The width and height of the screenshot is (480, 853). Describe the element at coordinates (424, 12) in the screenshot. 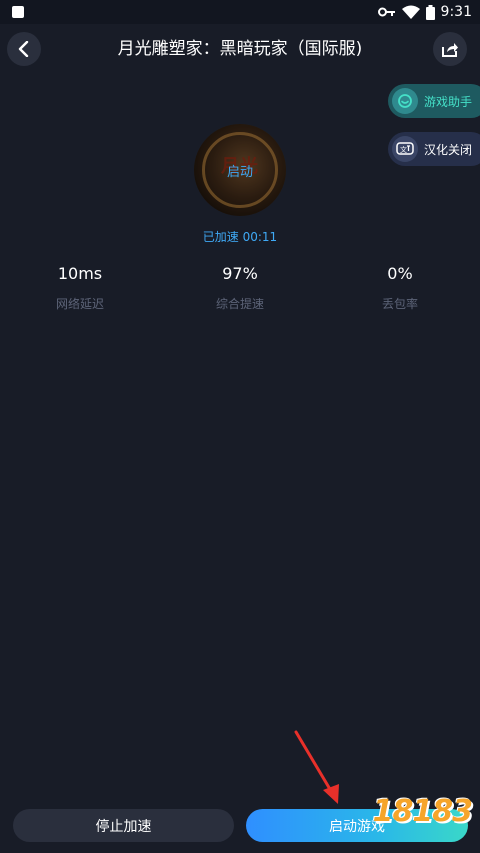

I see `status-icons: 9:31` at that location.